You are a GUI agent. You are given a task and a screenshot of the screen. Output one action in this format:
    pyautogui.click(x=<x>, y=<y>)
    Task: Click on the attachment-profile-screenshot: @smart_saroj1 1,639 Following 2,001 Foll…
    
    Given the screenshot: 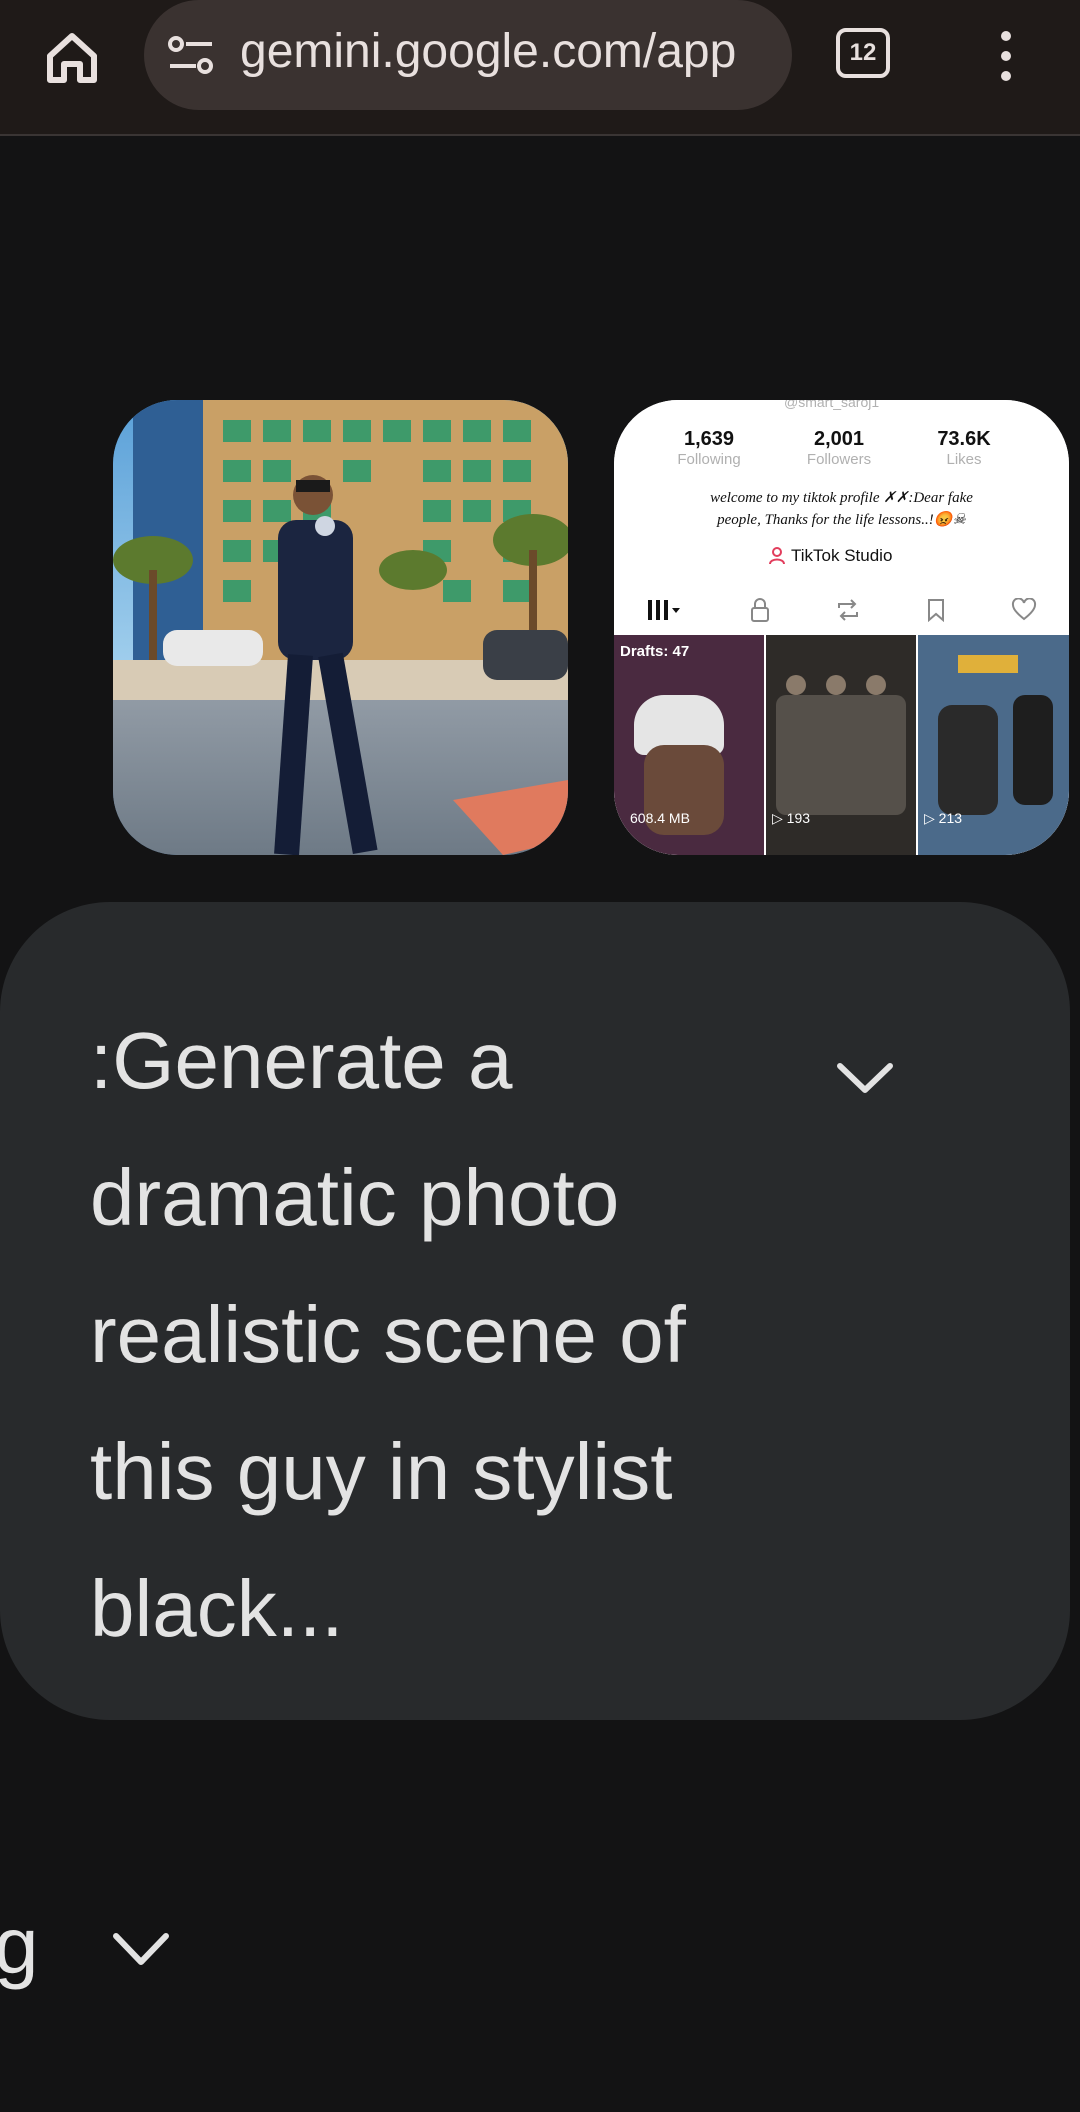 What is the action you would take?
    pyautogui.click(x=841, y=627)
    